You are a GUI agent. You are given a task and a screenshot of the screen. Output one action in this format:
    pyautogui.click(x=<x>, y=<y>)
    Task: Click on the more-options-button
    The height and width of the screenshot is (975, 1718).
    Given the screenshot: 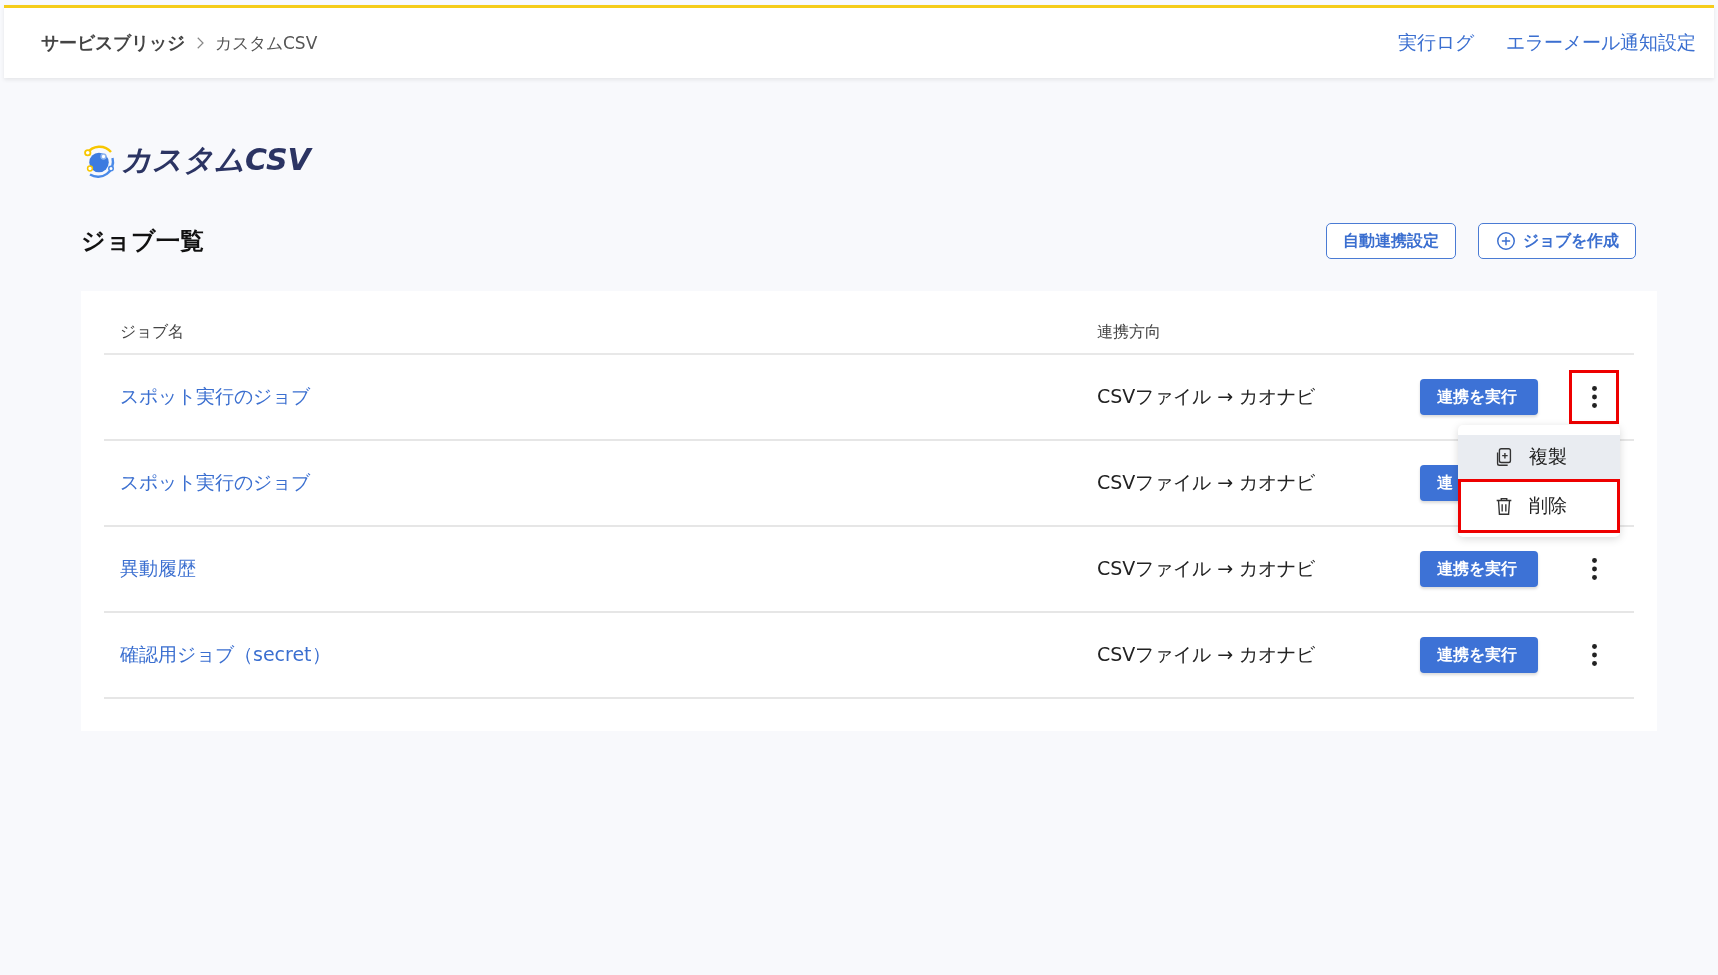 What is the action you would take?
    pyautogui.click(x=1594, y=397)
    